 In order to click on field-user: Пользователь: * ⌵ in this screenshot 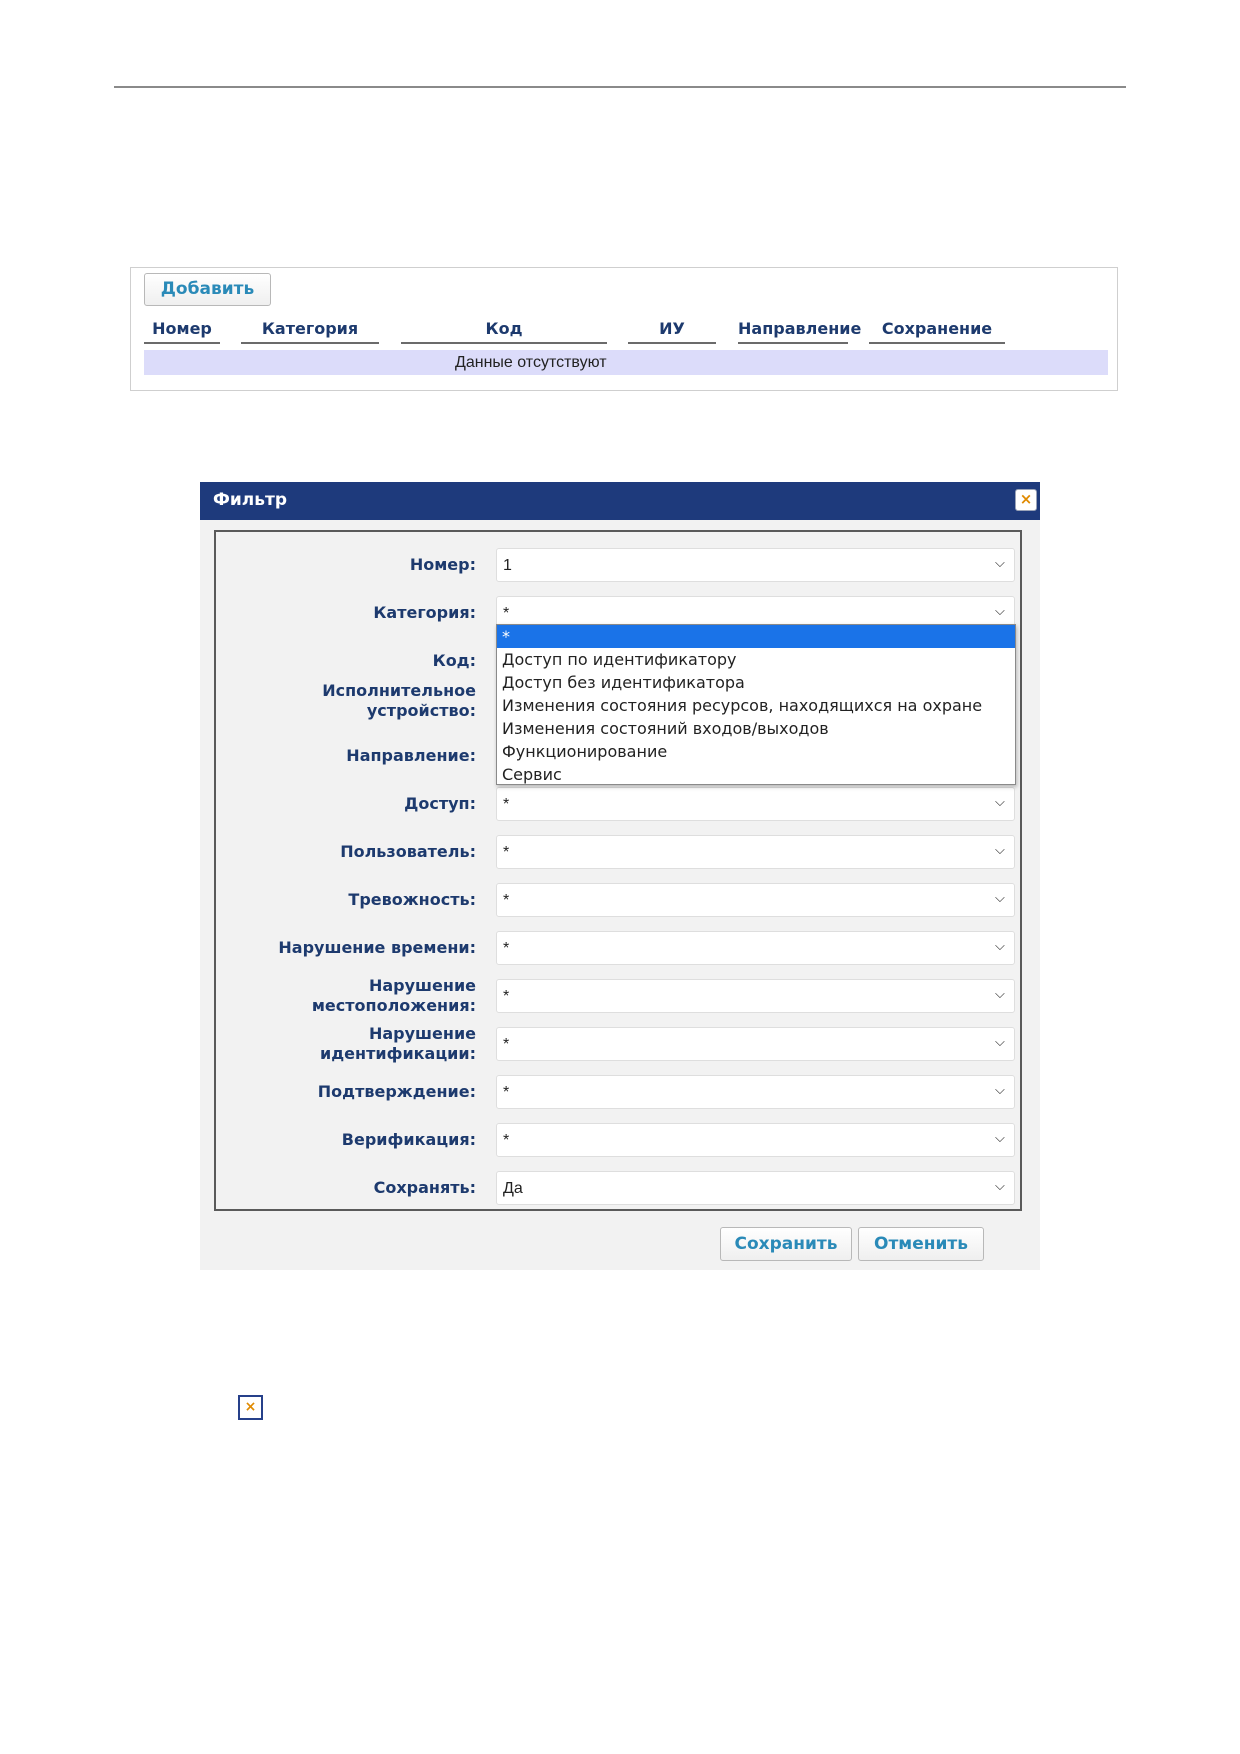, I will do `click(618, 852)`.